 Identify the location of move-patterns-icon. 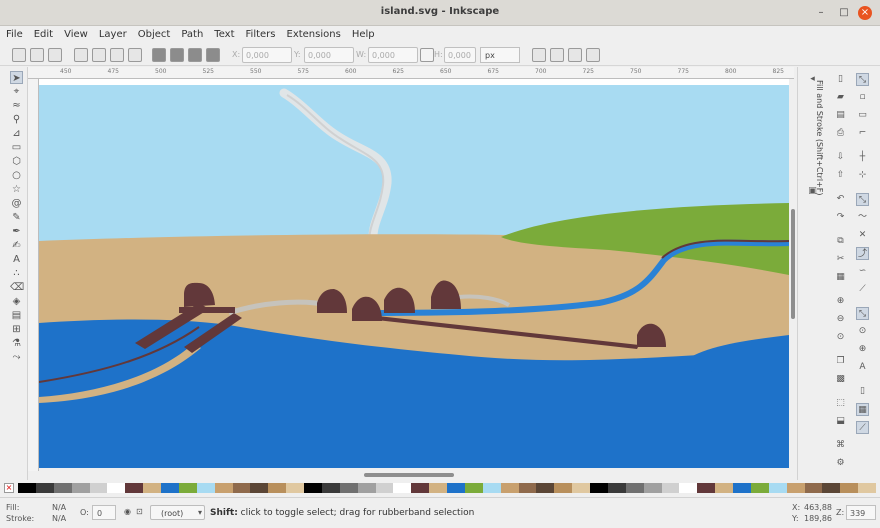
(593, 55).